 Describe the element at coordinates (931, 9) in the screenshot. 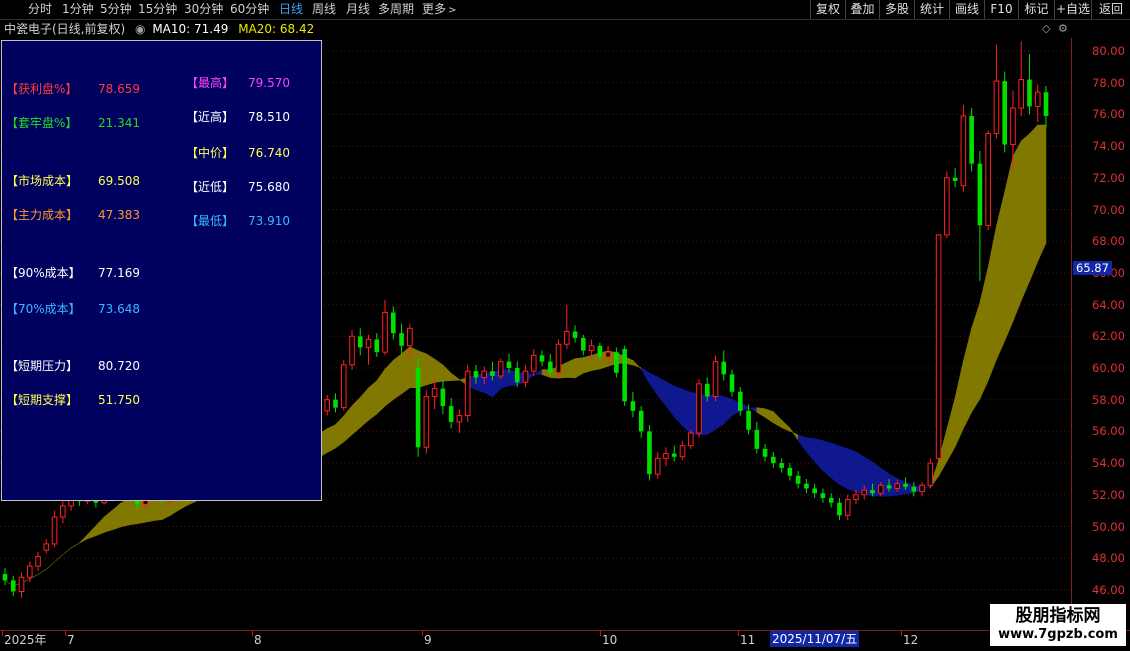

I see `toolbar-button-3: 统计` at that location.